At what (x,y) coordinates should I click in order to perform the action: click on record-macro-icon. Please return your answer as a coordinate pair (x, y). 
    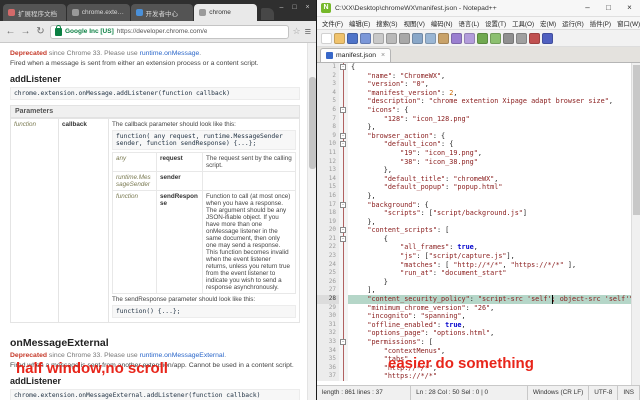
    Looking at the image, I should click on (534, 38).